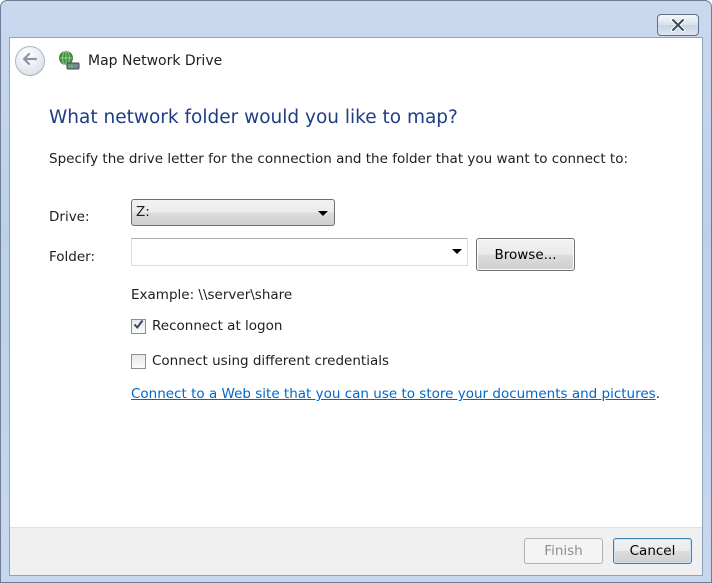 The image size is (712, 583). Describe the element at coordinates (138, 361) in the screenshot. I see `credentials-checkbox` at that location.